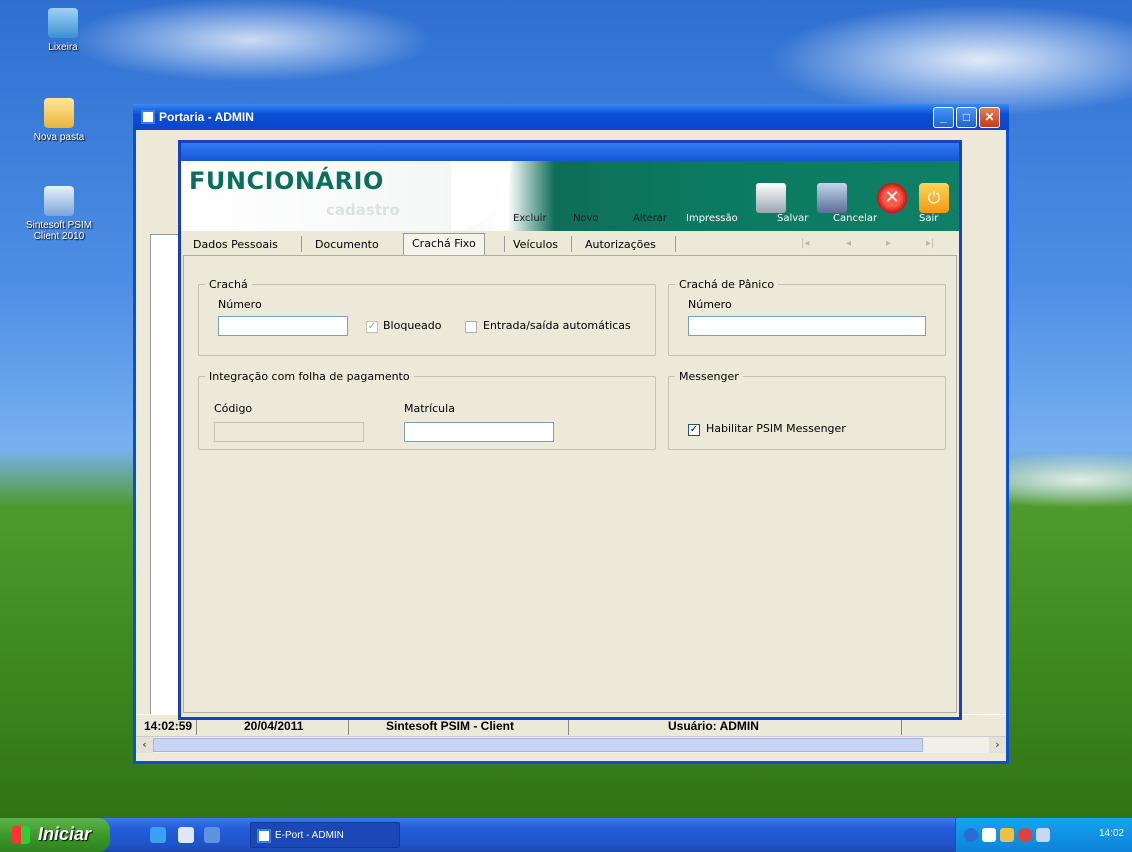 The height and width of the screenshot is (852, 1132). Describe the element at coordinates (771, 198) in the screenshot. I see `printer-icon` at that location.